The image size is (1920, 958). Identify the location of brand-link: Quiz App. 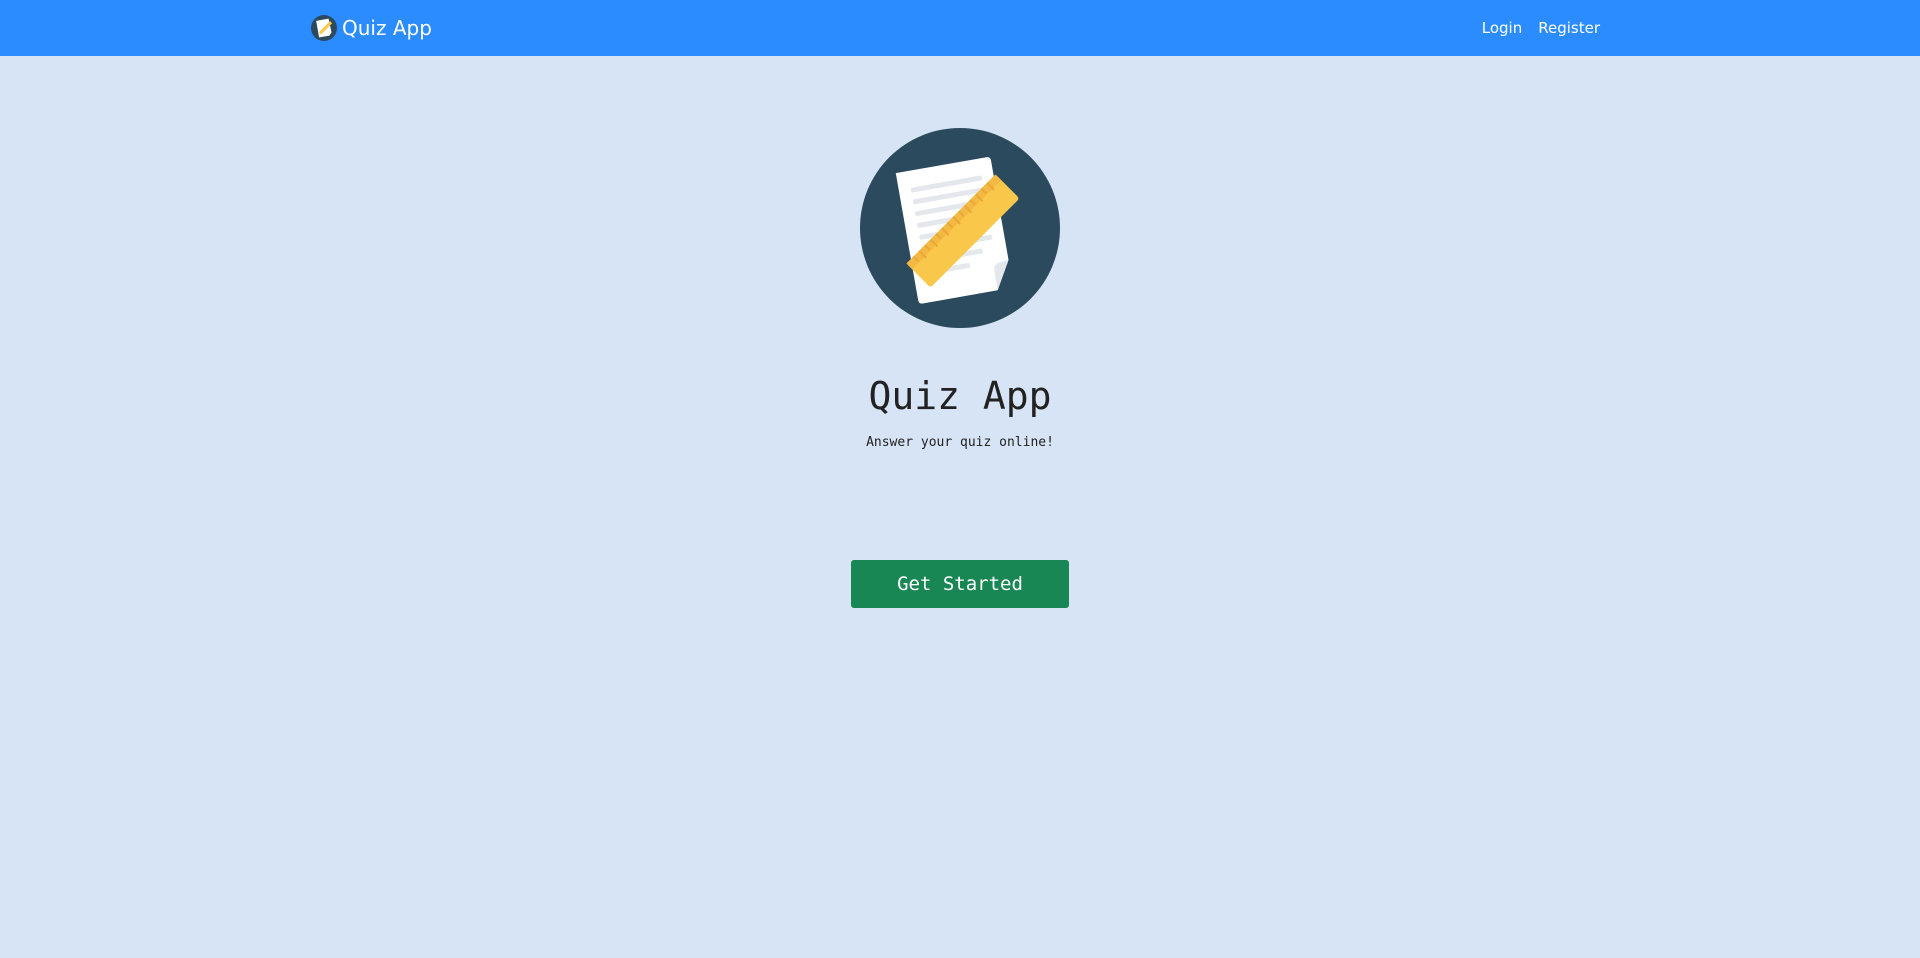
(371, 28).